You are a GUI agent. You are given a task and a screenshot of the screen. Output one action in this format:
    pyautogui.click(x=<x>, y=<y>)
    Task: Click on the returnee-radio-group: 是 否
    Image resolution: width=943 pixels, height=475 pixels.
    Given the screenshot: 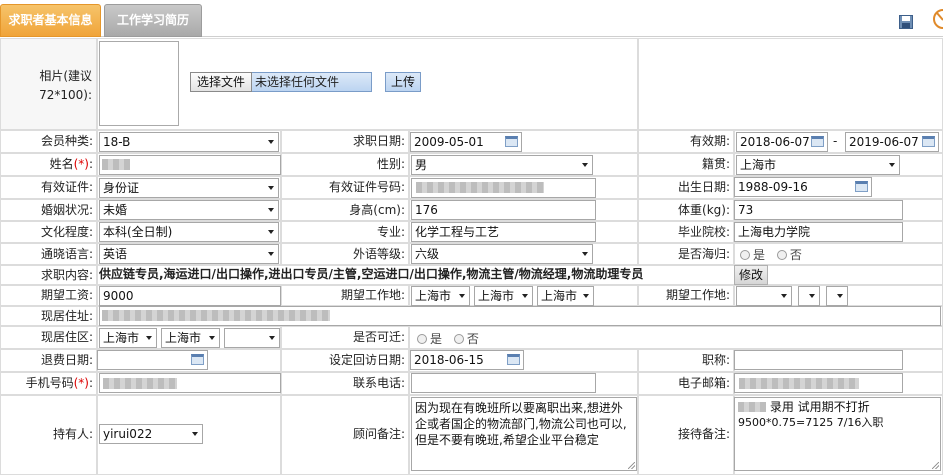 What is the action you would take?
    pyautogui.click(x=771, y=254)
    